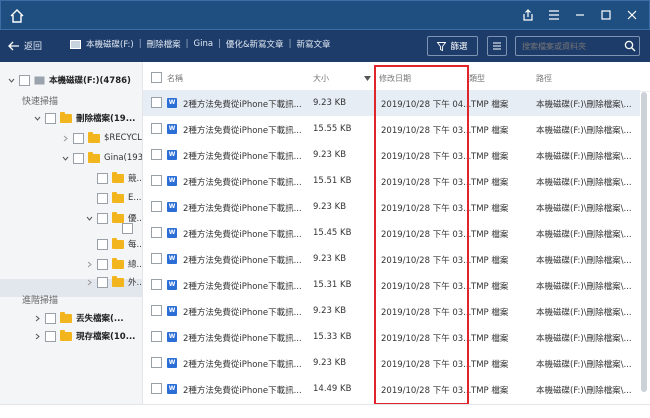 The height and width of the screenshot is (418, 650). I want to click on back-button: 返回, so click(25, 45).